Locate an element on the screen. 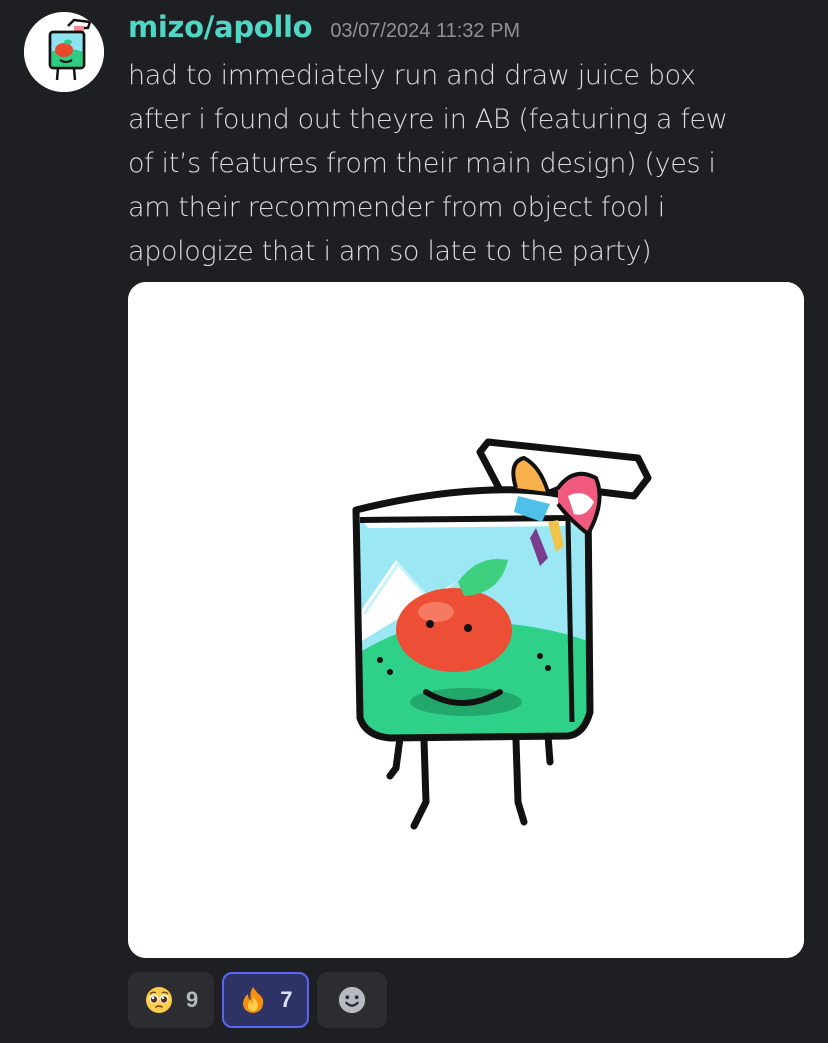  reaction-pleading-face: 9 is located at coordinates (171, 1000).